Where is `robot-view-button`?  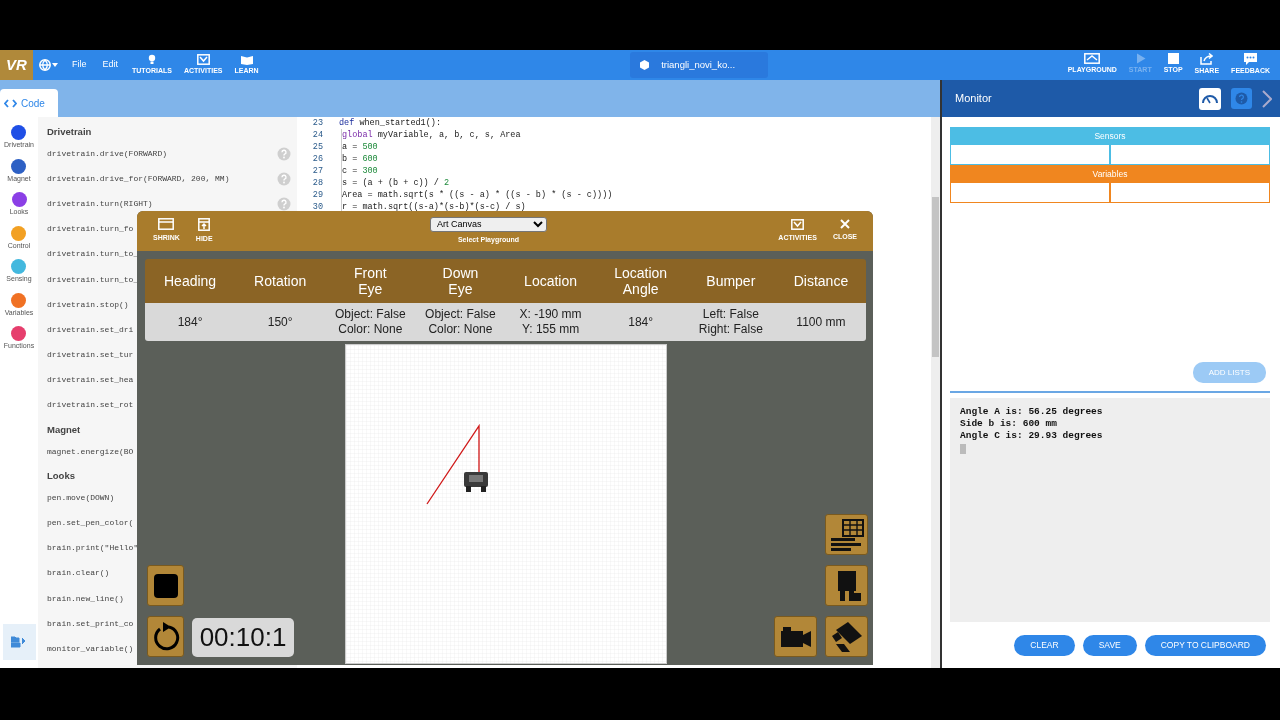
robot-view-button is located at coordinates (846, 585).